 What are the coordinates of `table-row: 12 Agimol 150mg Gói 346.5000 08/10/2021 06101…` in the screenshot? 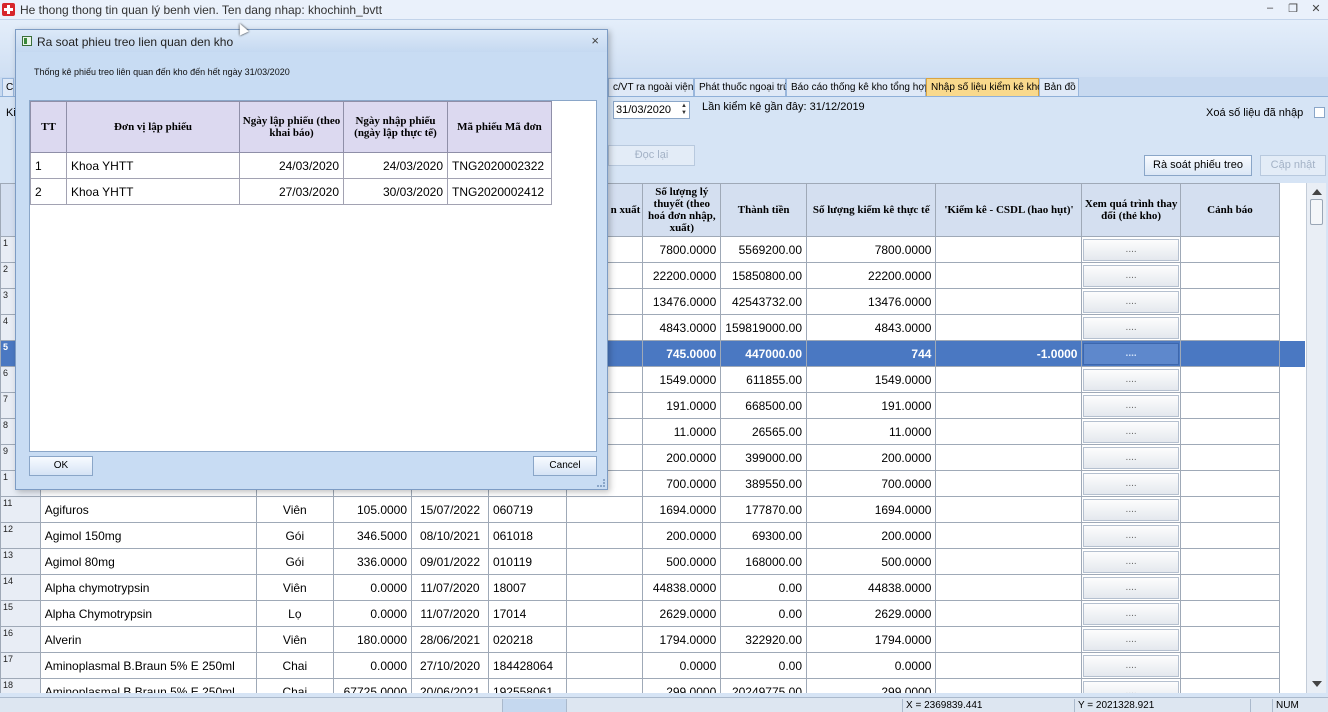 It's located at (653, 535).